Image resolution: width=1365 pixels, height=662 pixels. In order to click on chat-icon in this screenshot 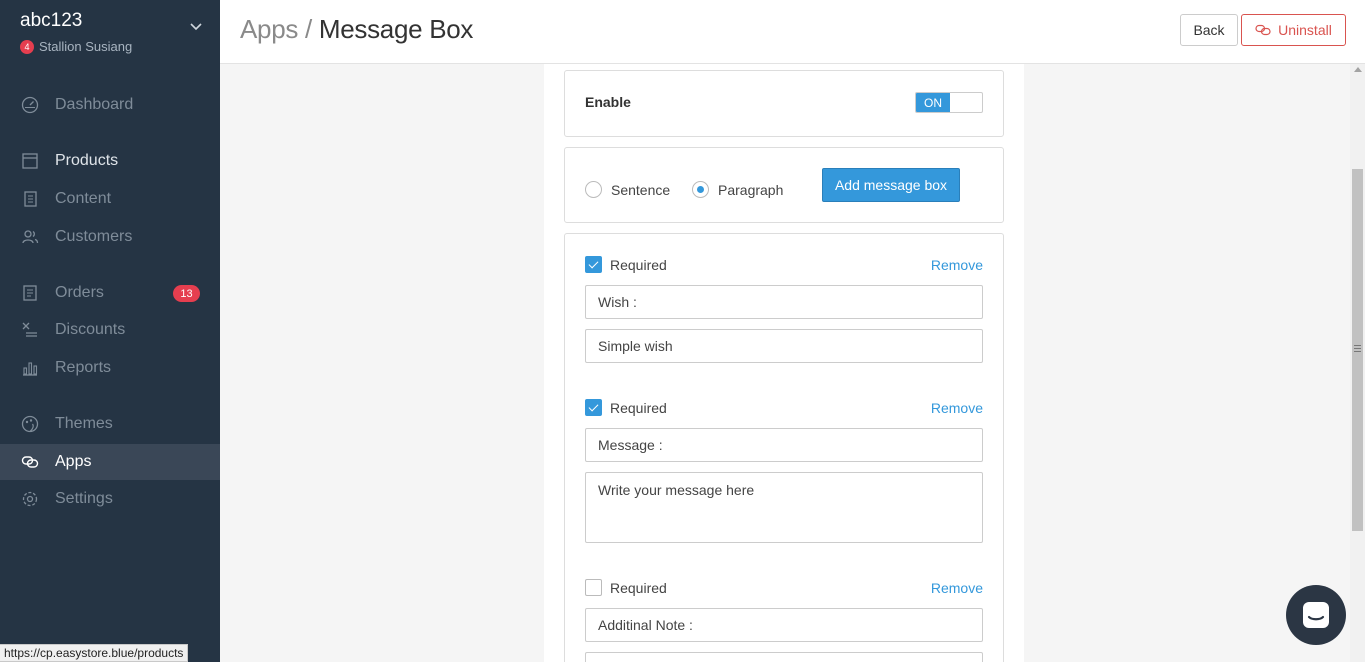, I will do `click(1316, 615)`.